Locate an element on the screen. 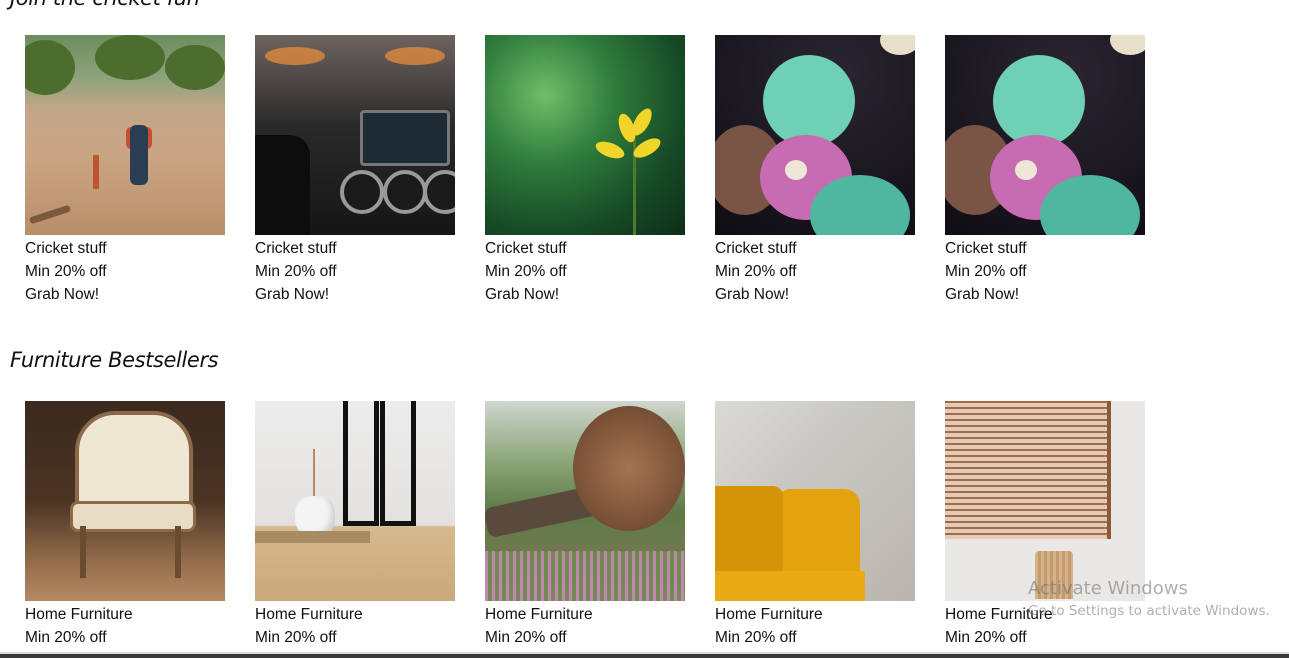 This screenshot has height=658, width=1289. section-title-cricket: Join the cricket fun is located at coordinates (105, 5).